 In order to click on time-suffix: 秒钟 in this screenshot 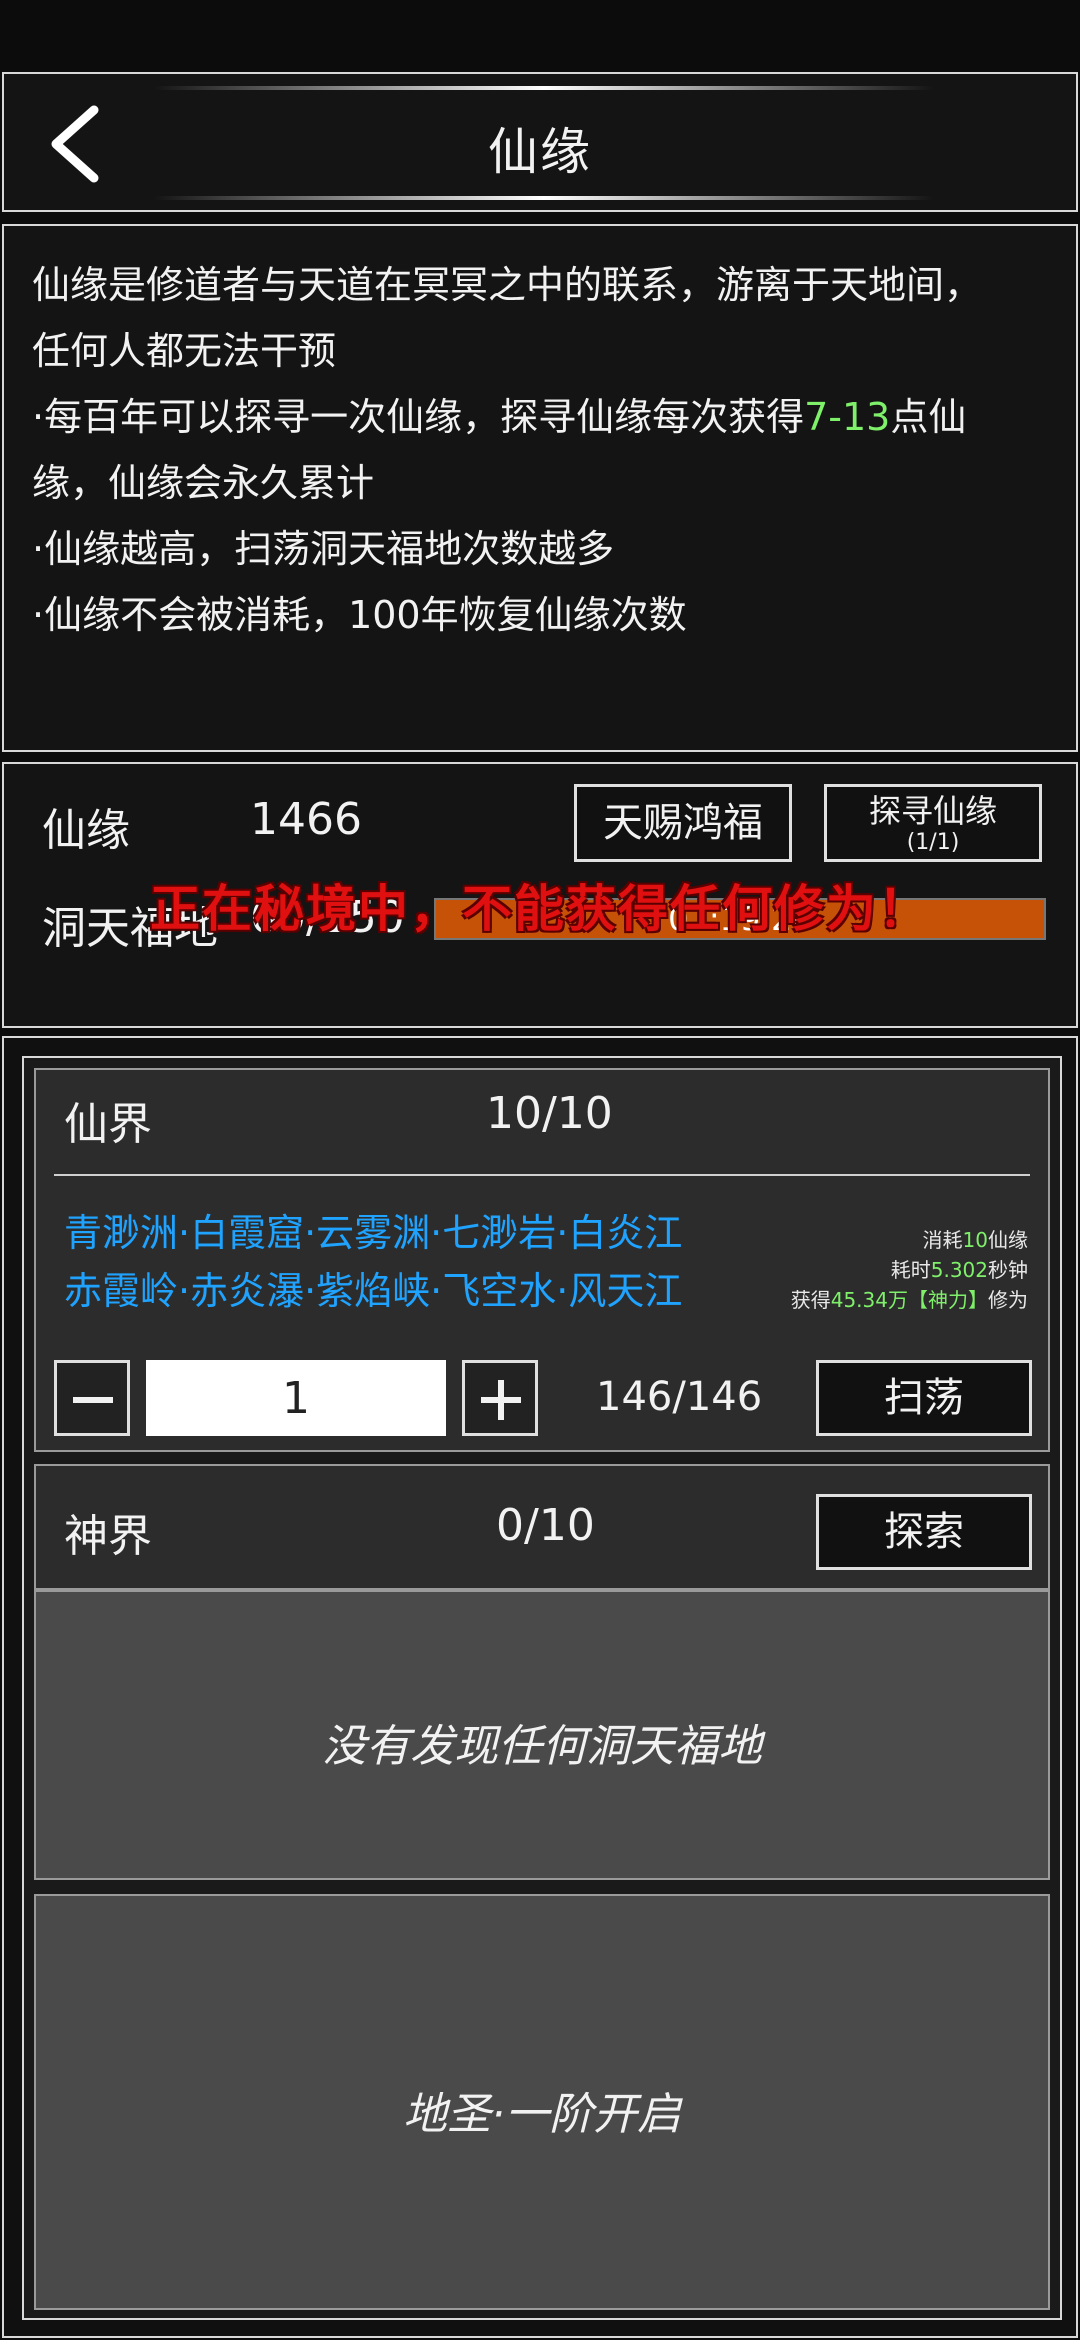, I will do `click(1008, 1270)`.